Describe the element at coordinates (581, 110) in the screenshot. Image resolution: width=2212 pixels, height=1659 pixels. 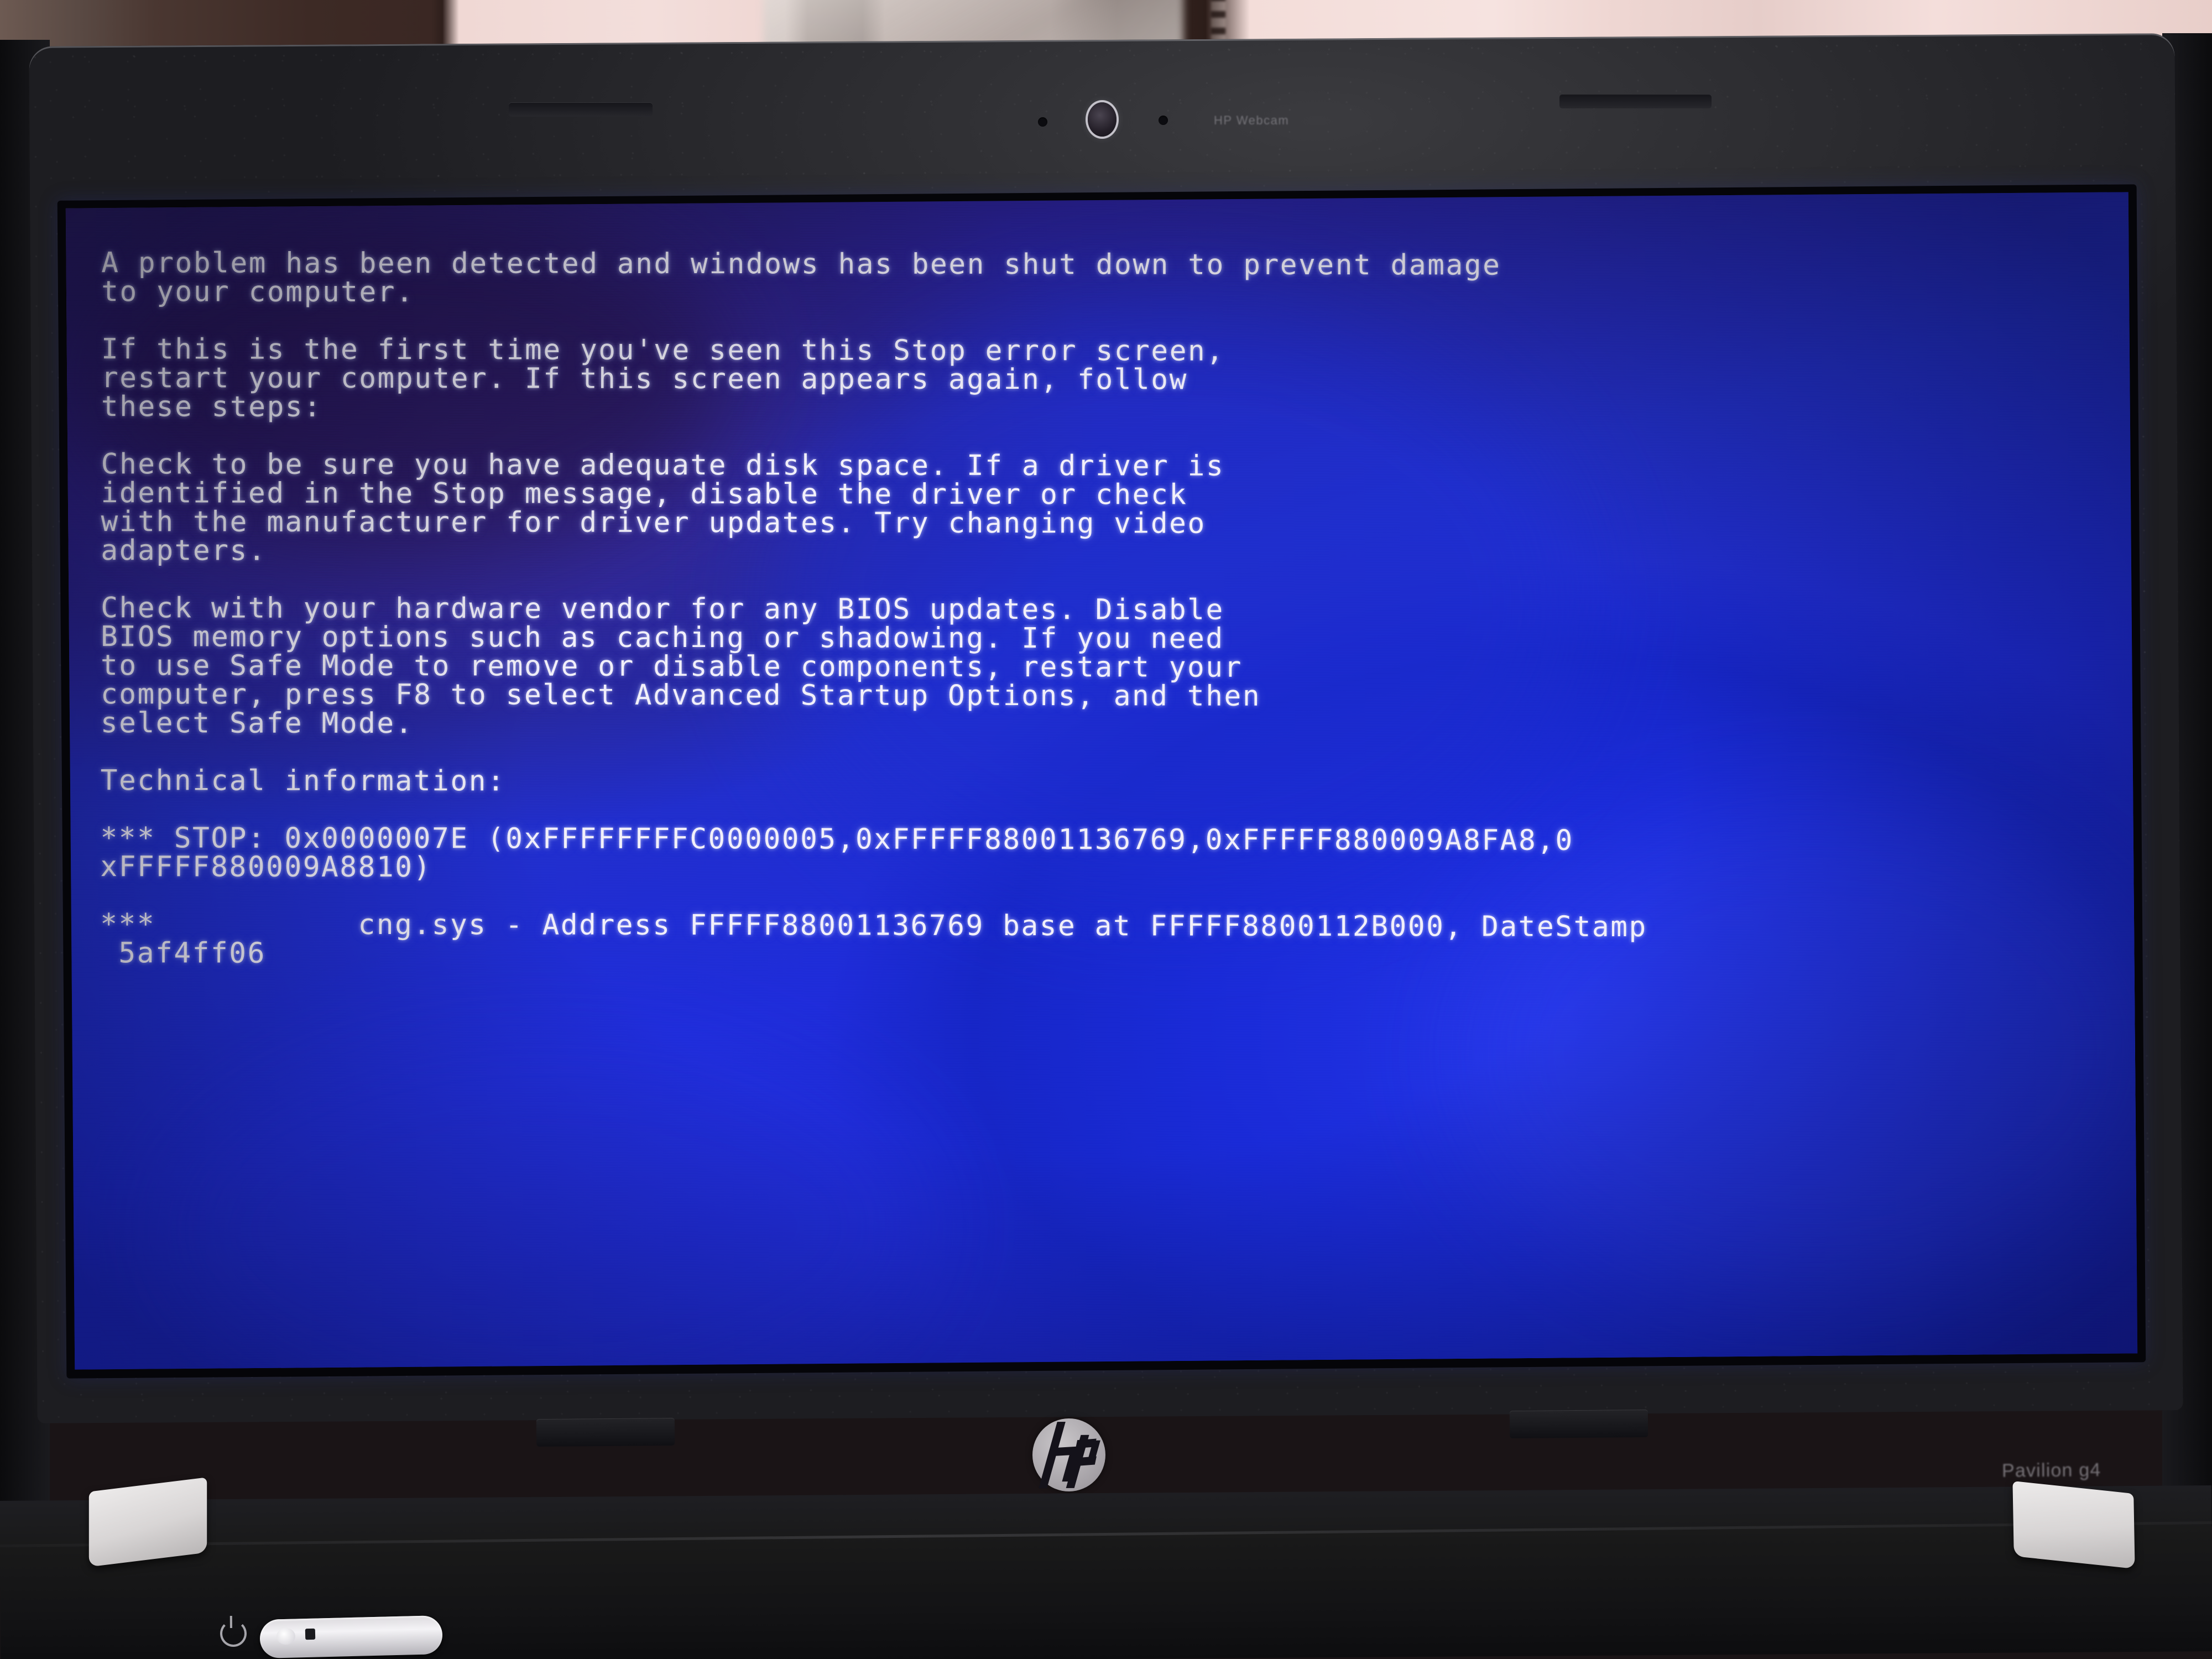
I see `bezel-vent-left` at that location.